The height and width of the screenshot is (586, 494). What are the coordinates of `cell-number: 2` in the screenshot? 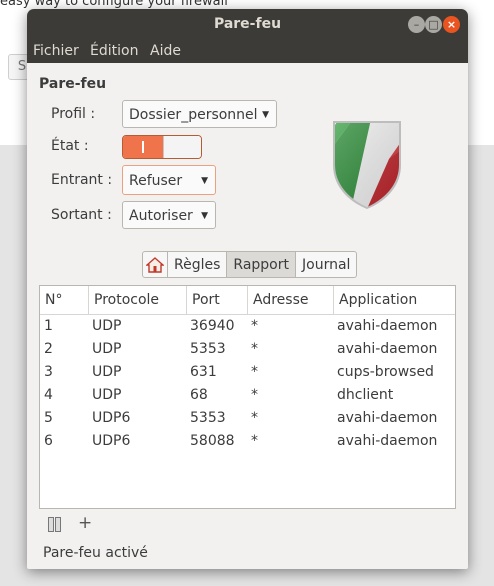 It's located at (48, 349).